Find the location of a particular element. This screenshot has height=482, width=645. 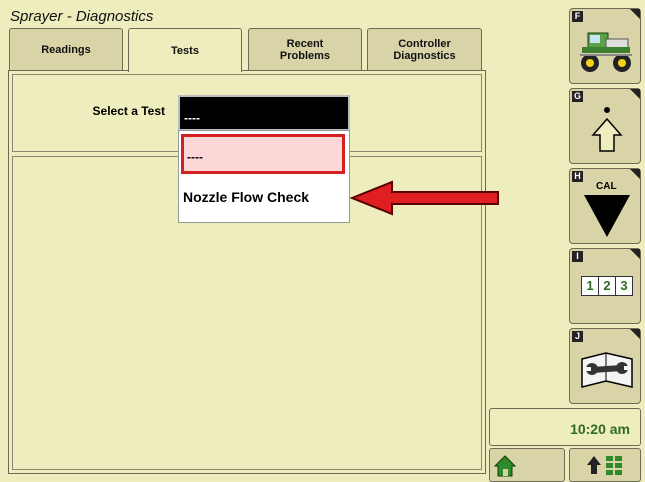

clock-display: 10:20 am is located at coordinates (565, 427).